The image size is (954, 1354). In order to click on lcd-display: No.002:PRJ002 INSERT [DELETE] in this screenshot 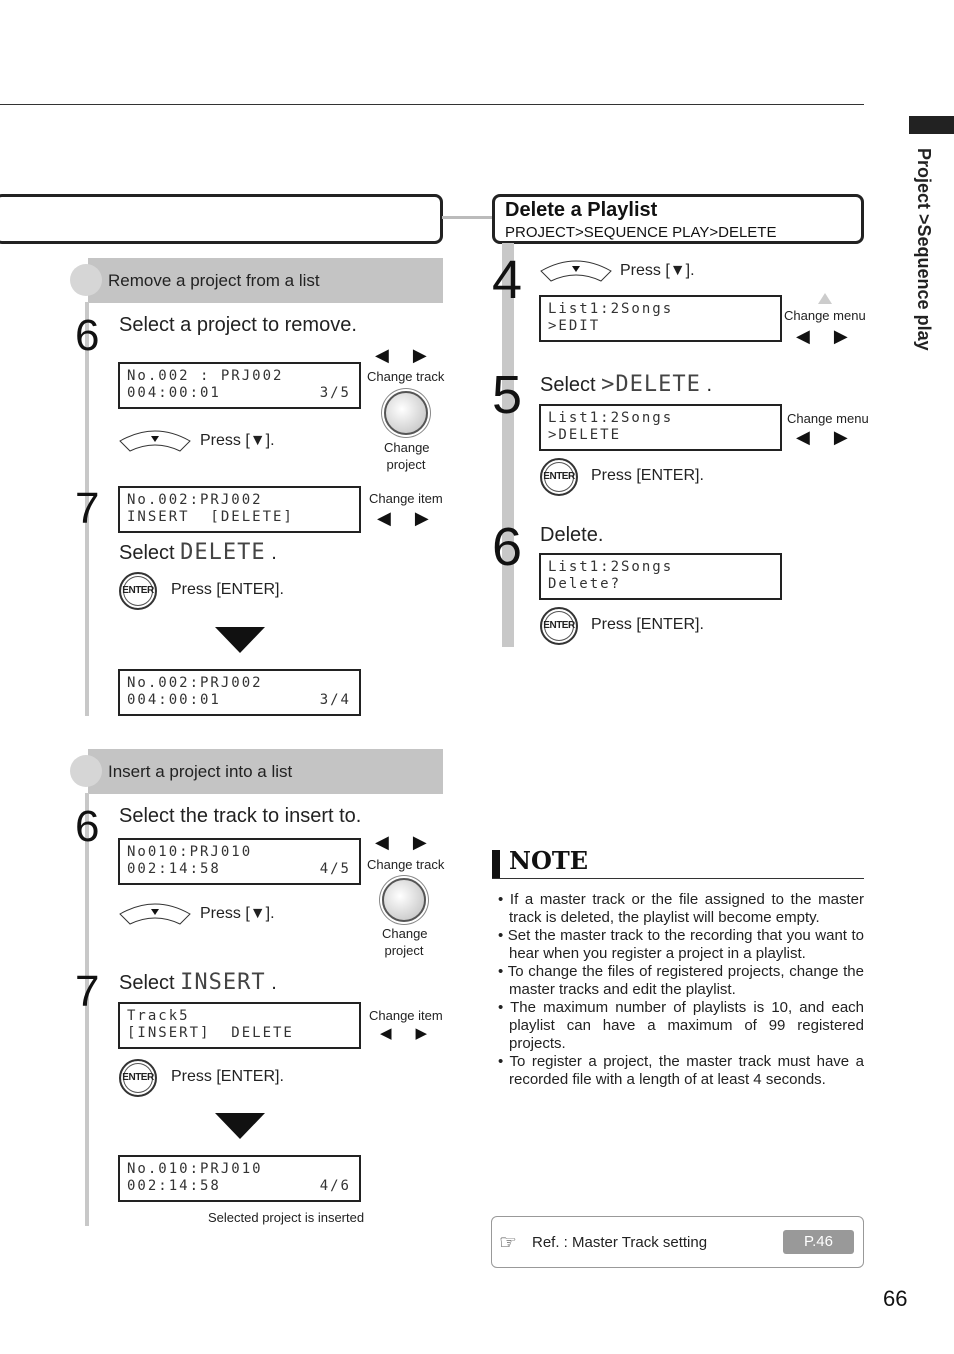, I will do `click(239, 509)`.